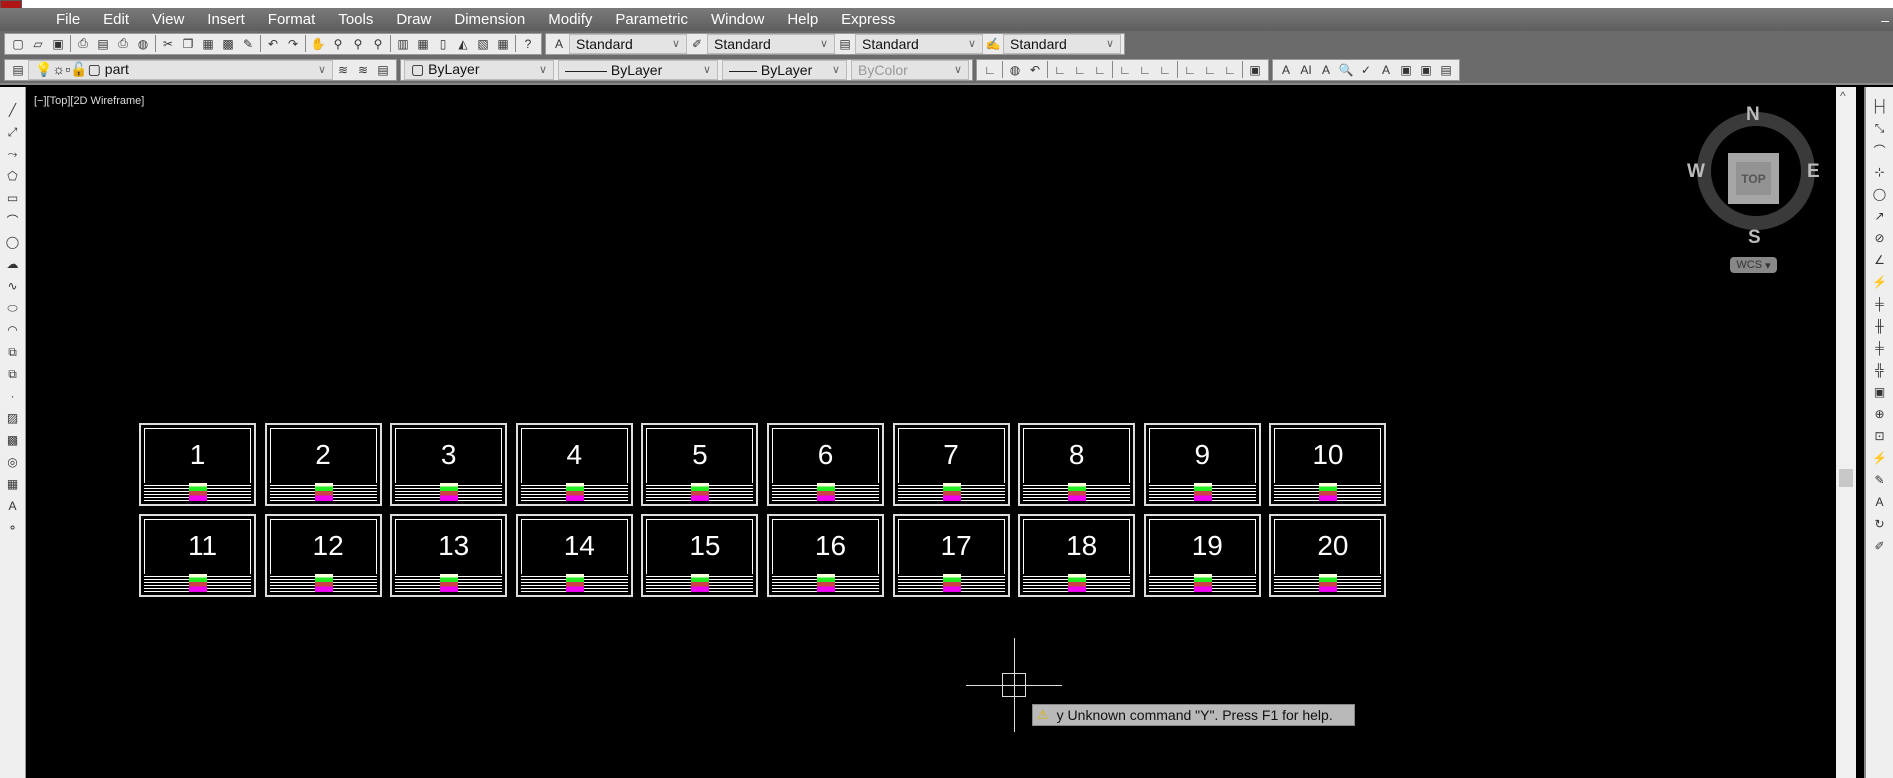  Describe the element at coordinates (323, 555) in the screenshot. I see `sheet-layout: 12` at that location.